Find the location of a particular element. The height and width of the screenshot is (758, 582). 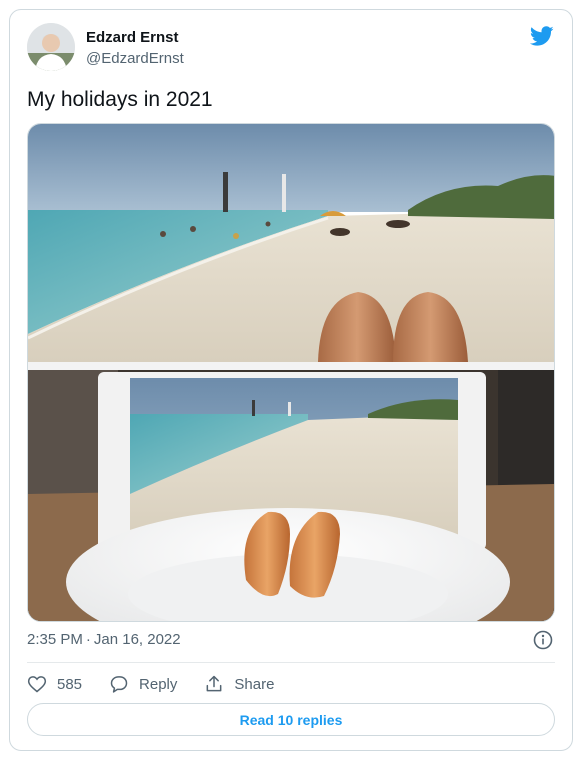

tweet-text: My holidays in 2021 is located at coordinates (120, 99).